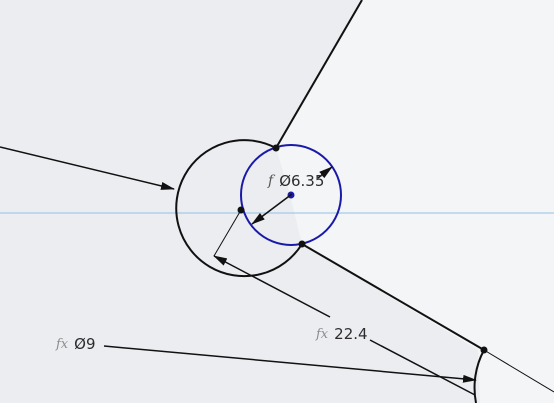 Image resolution: width=554 pixels, height=403 pixels. I want to click on distance-extension-line, so click(227, 233).